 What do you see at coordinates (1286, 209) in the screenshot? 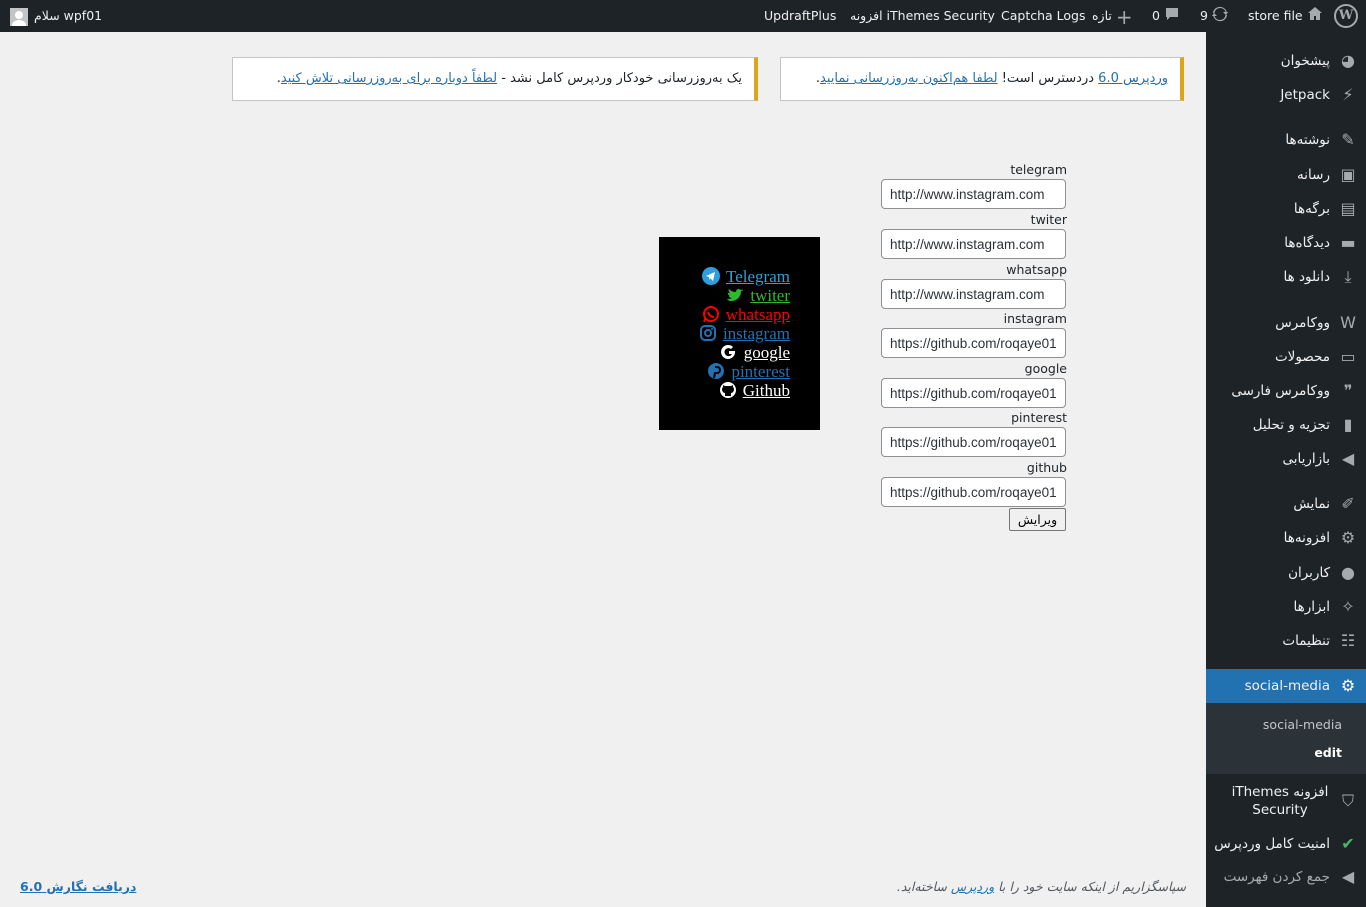
I see `sidebar-item-page: ▤ برگه‌ها` at bounding box center [1286, 209].